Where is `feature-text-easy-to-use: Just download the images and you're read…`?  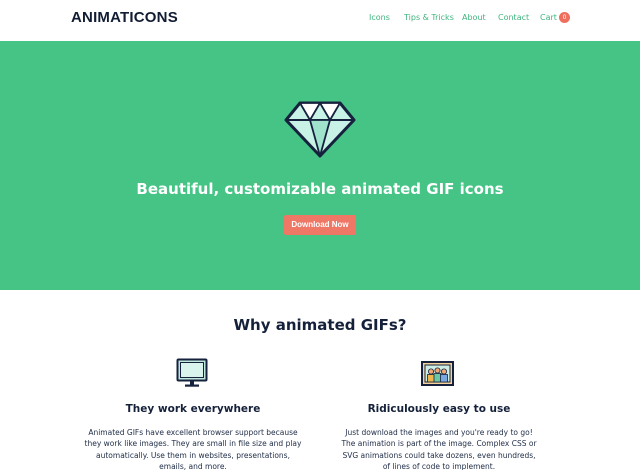 feature-text-easy-to-use: Just download the images and you're read… is located at coordinates (439, 449).